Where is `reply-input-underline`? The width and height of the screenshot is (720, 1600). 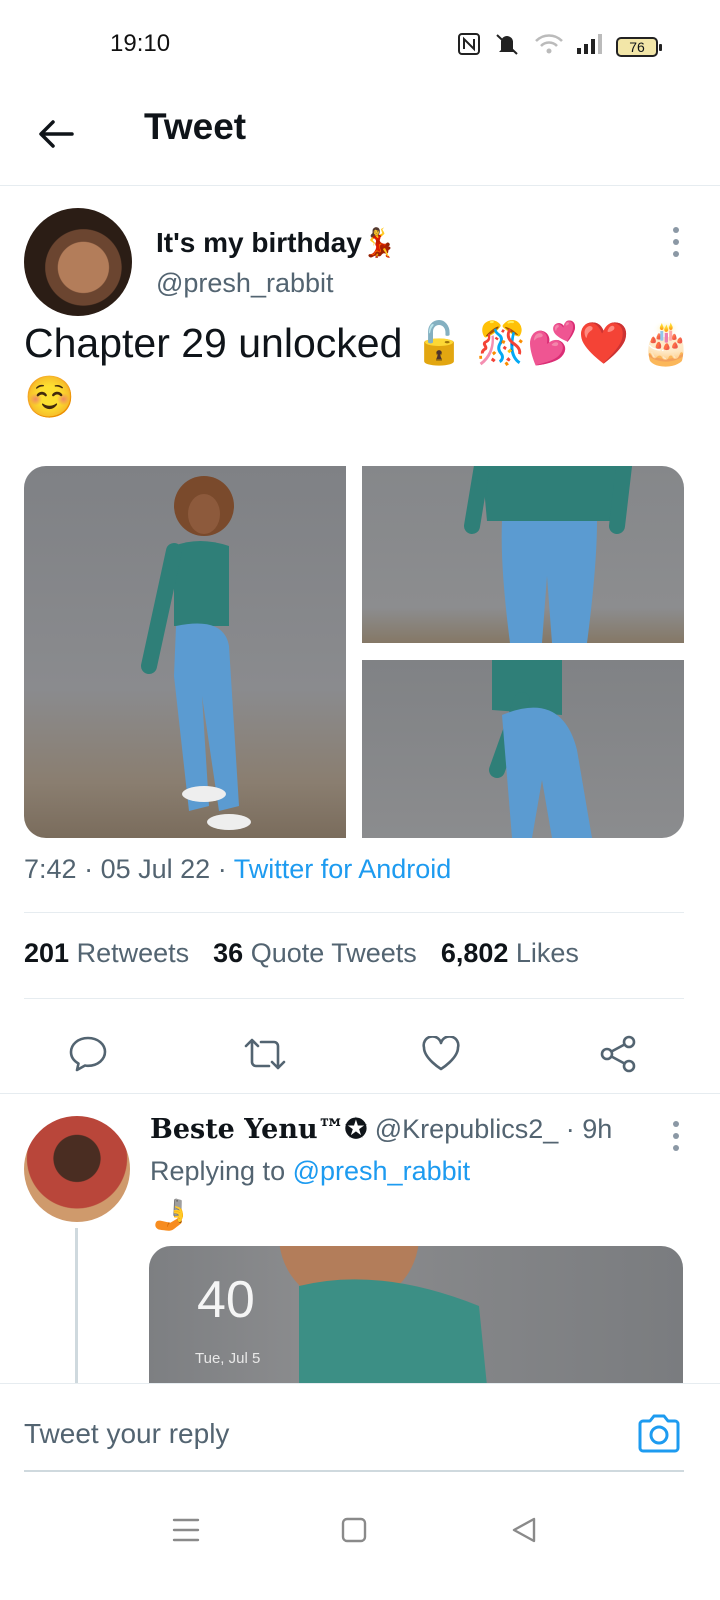 reply-input-underline is located at coordinates (354, 1471).